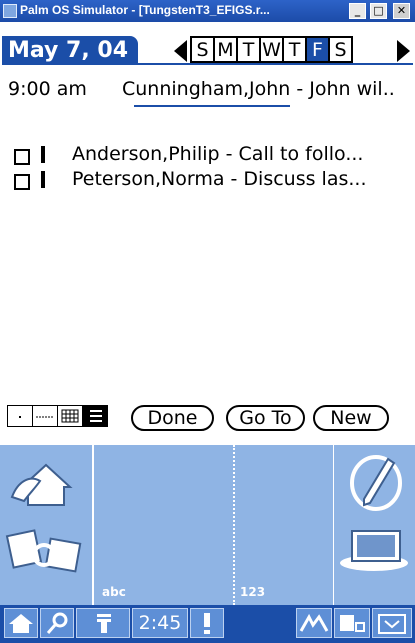  I want to click on week-view-button, so click(45, 416).